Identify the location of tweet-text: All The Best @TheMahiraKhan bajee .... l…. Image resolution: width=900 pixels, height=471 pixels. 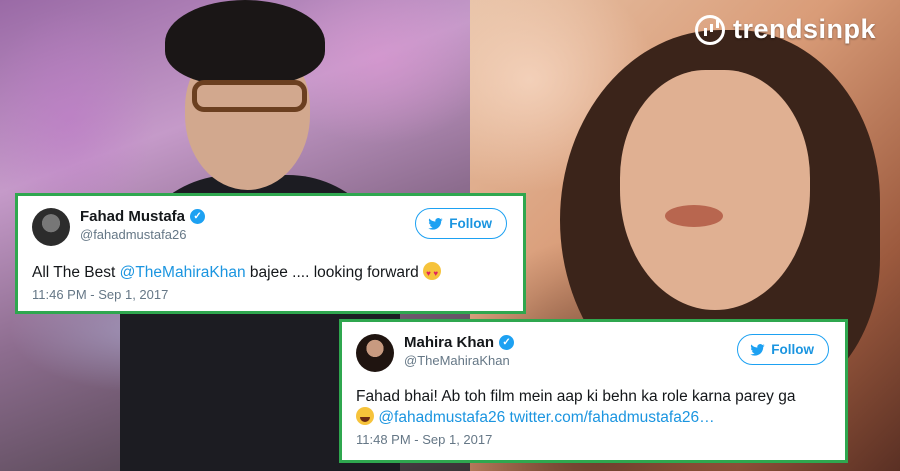
(269, 273).